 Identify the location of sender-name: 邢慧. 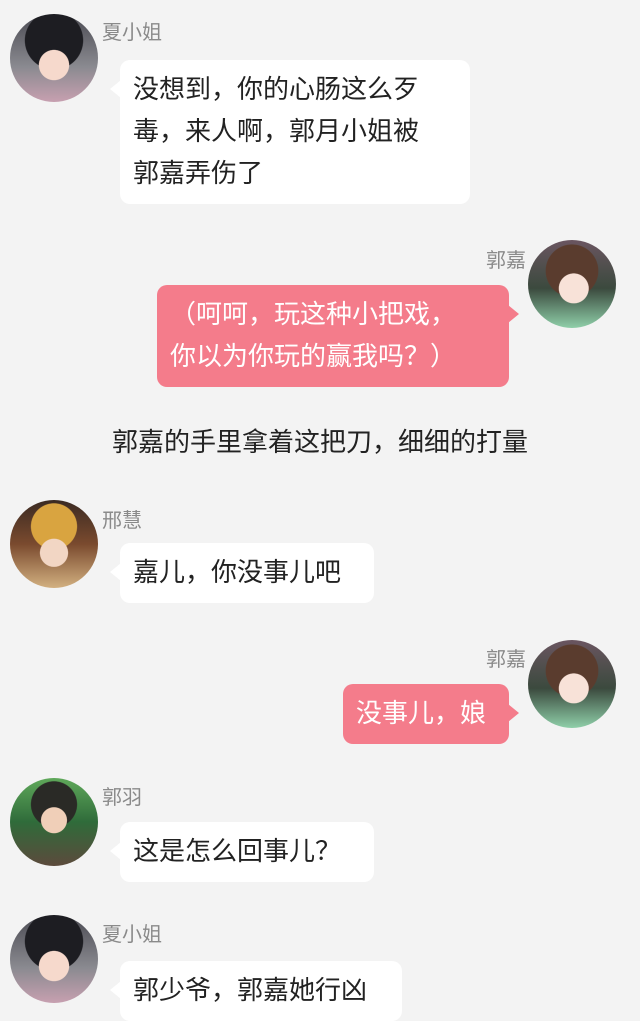
(122, 520).